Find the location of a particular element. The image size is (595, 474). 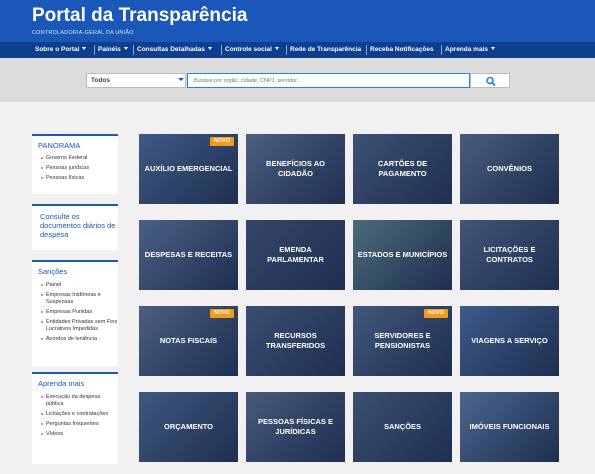

tile-9: RECURSOS TRANSFERIDOS is located at coordinates (295, 341).